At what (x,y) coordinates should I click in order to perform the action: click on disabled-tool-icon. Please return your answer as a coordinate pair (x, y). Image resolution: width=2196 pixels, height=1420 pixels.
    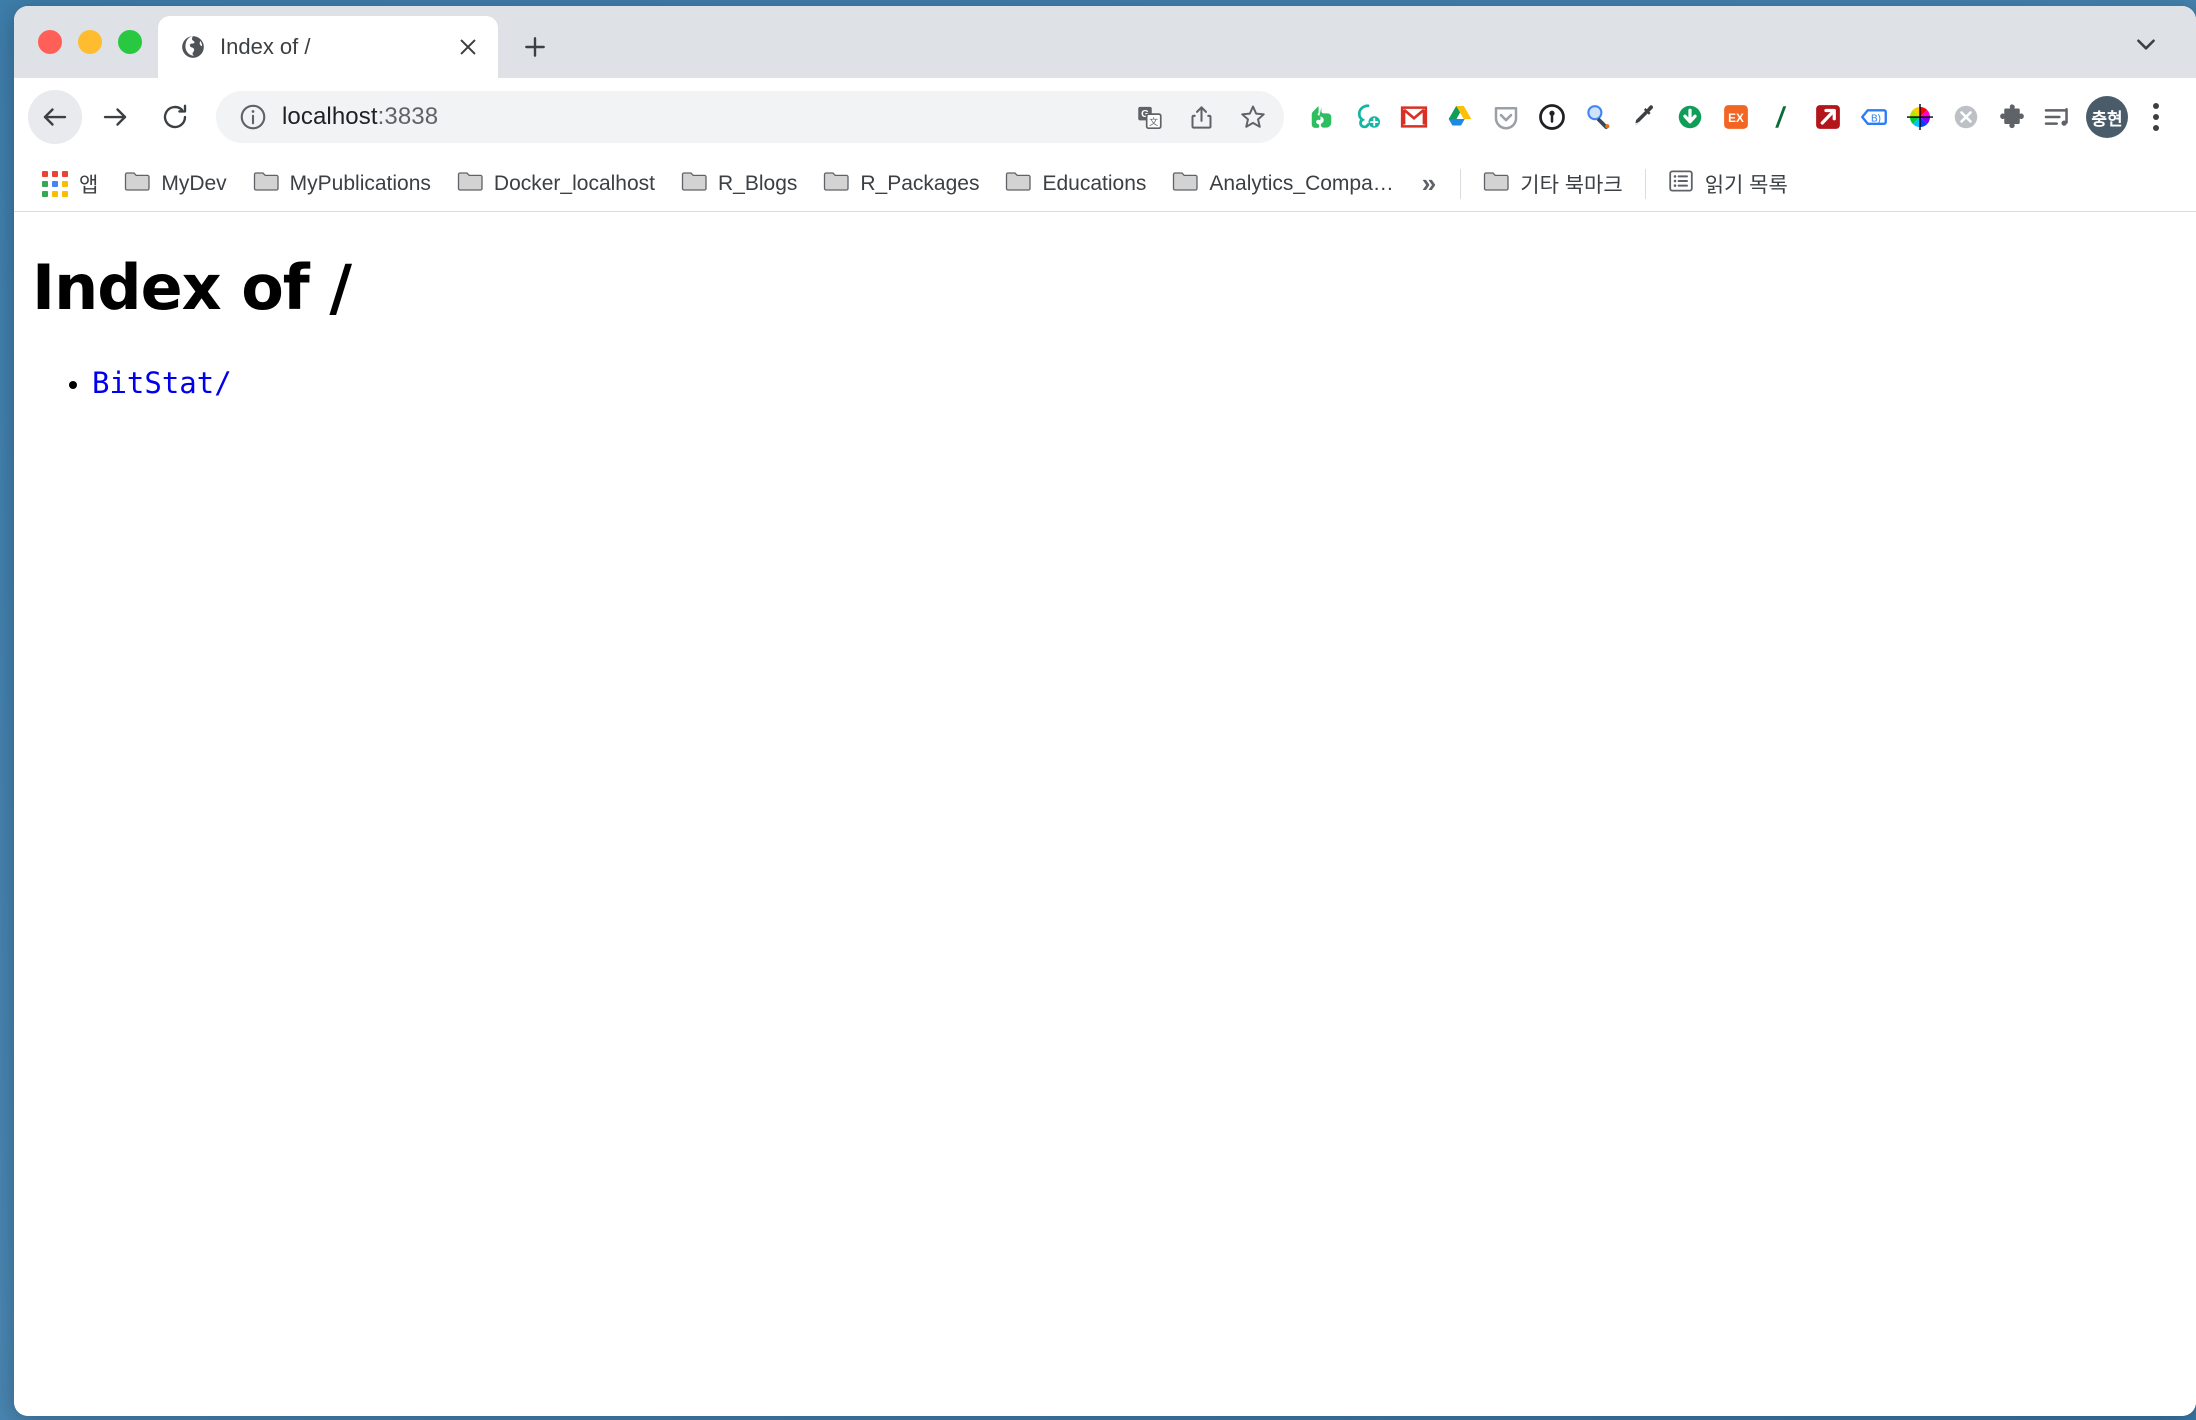
    Looking at the image, I should click on (1966, 117).